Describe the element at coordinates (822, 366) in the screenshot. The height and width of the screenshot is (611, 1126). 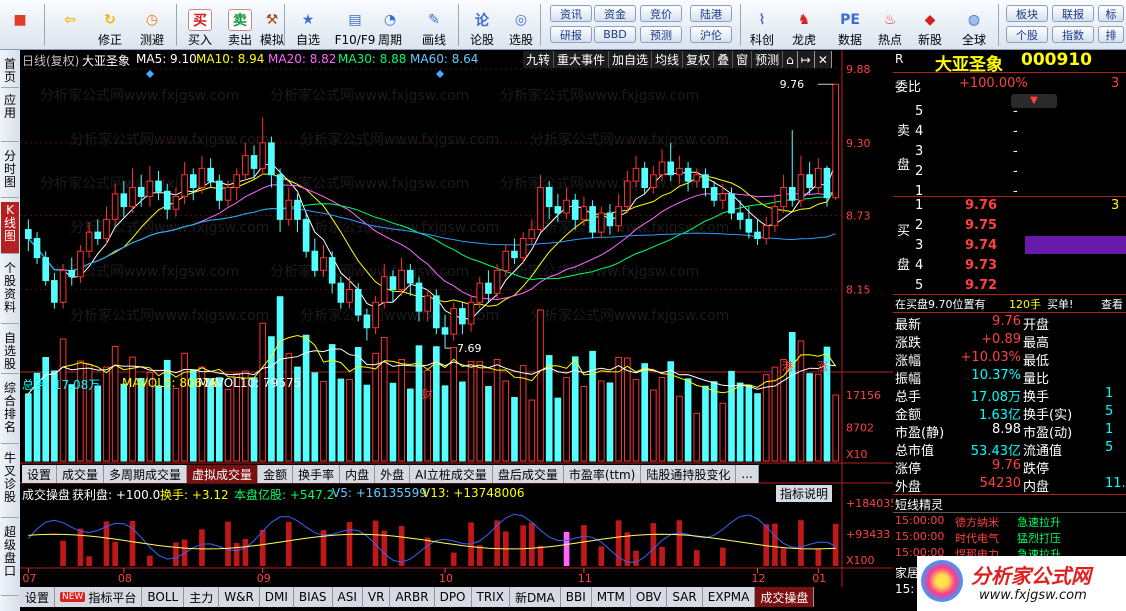
I see `event-marker-zhang: 涨` at that location.